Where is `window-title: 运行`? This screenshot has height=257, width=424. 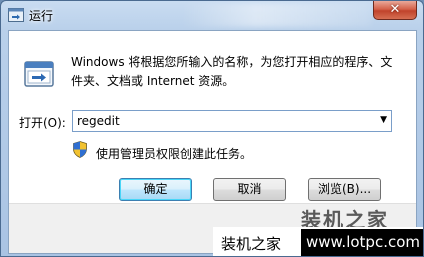 window-title: 运行 is located at coordinates (41, 16).